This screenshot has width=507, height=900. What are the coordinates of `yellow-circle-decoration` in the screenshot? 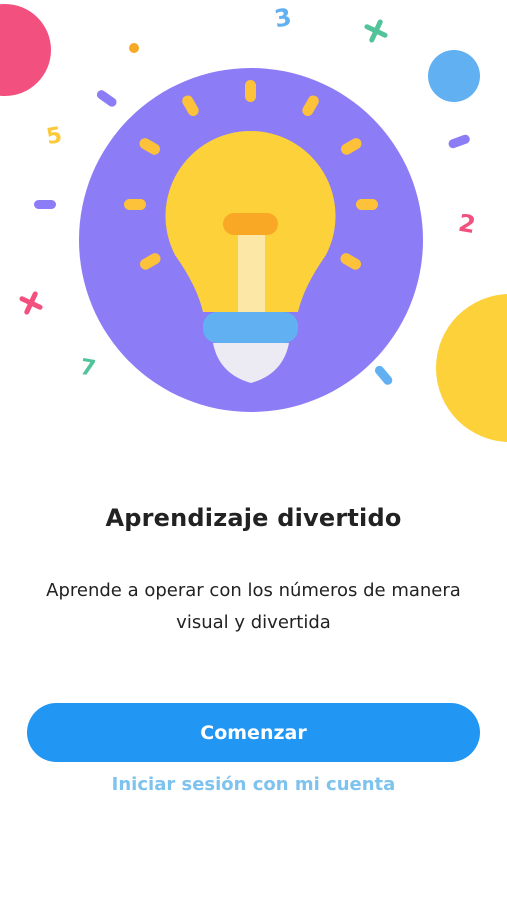 It's located at (471, 368).